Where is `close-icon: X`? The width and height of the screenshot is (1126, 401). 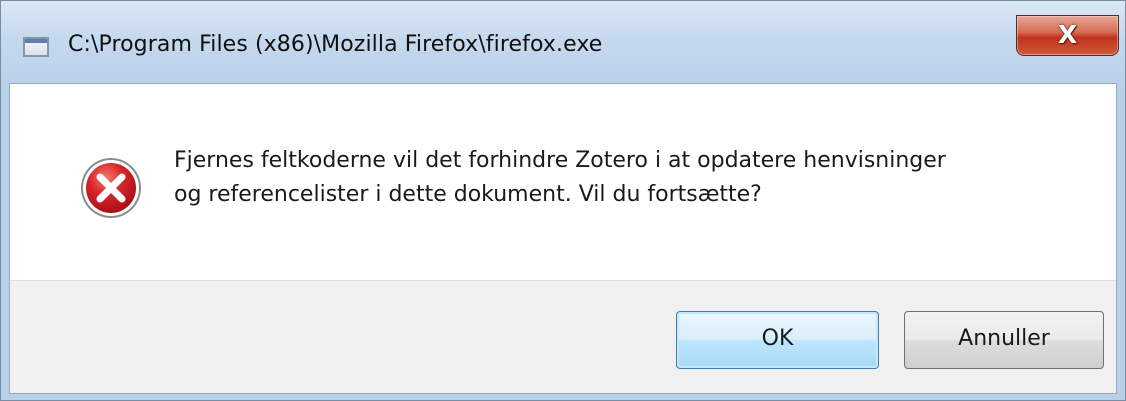
close-icon: X is located at coordinates (1067, 34).